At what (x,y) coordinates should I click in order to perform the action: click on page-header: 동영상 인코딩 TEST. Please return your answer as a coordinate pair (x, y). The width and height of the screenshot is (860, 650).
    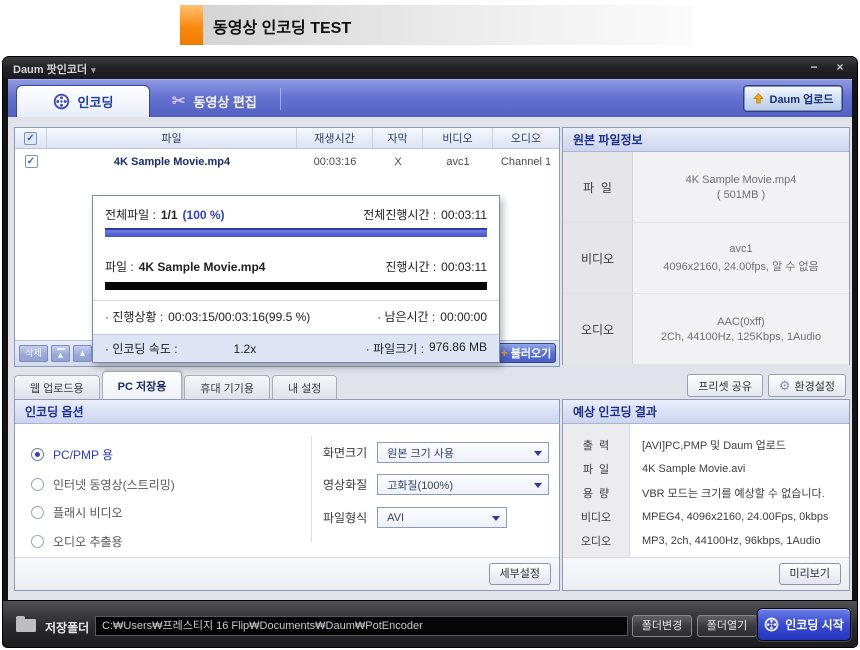
    Looking at the image, I should click on (436, 25).